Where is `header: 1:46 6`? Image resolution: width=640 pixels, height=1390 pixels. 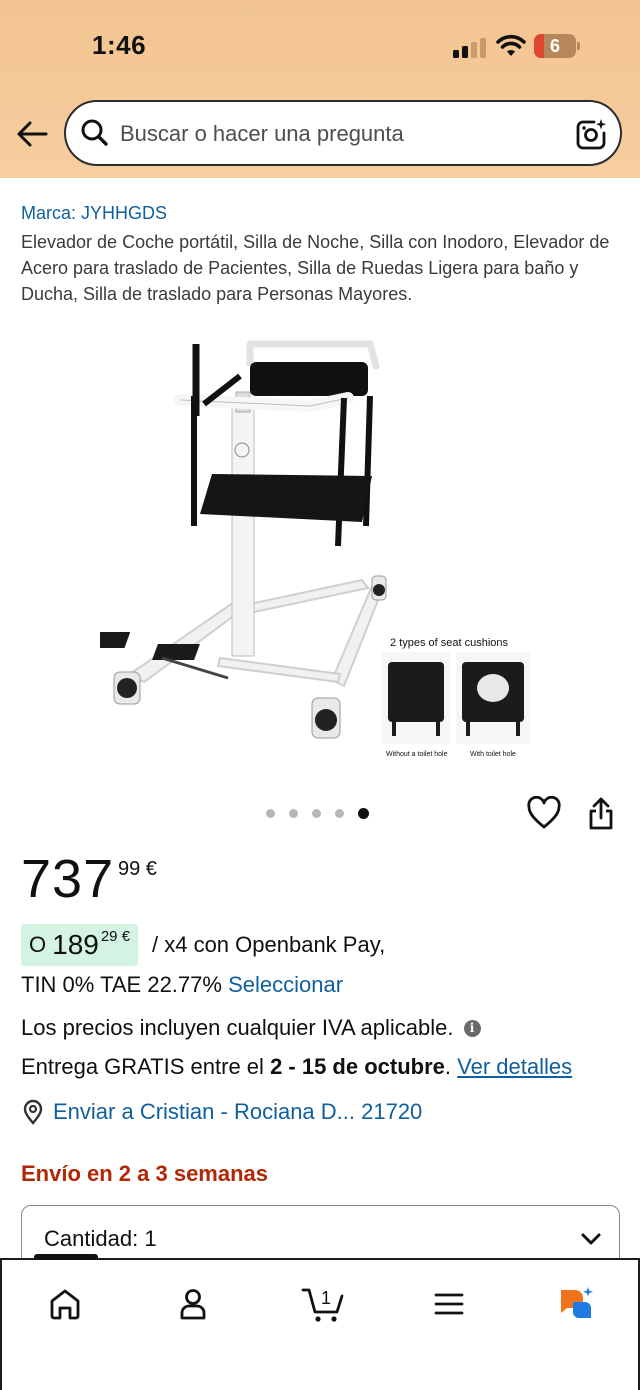 header: 1:46 6 is located at coordinates (320, 89).